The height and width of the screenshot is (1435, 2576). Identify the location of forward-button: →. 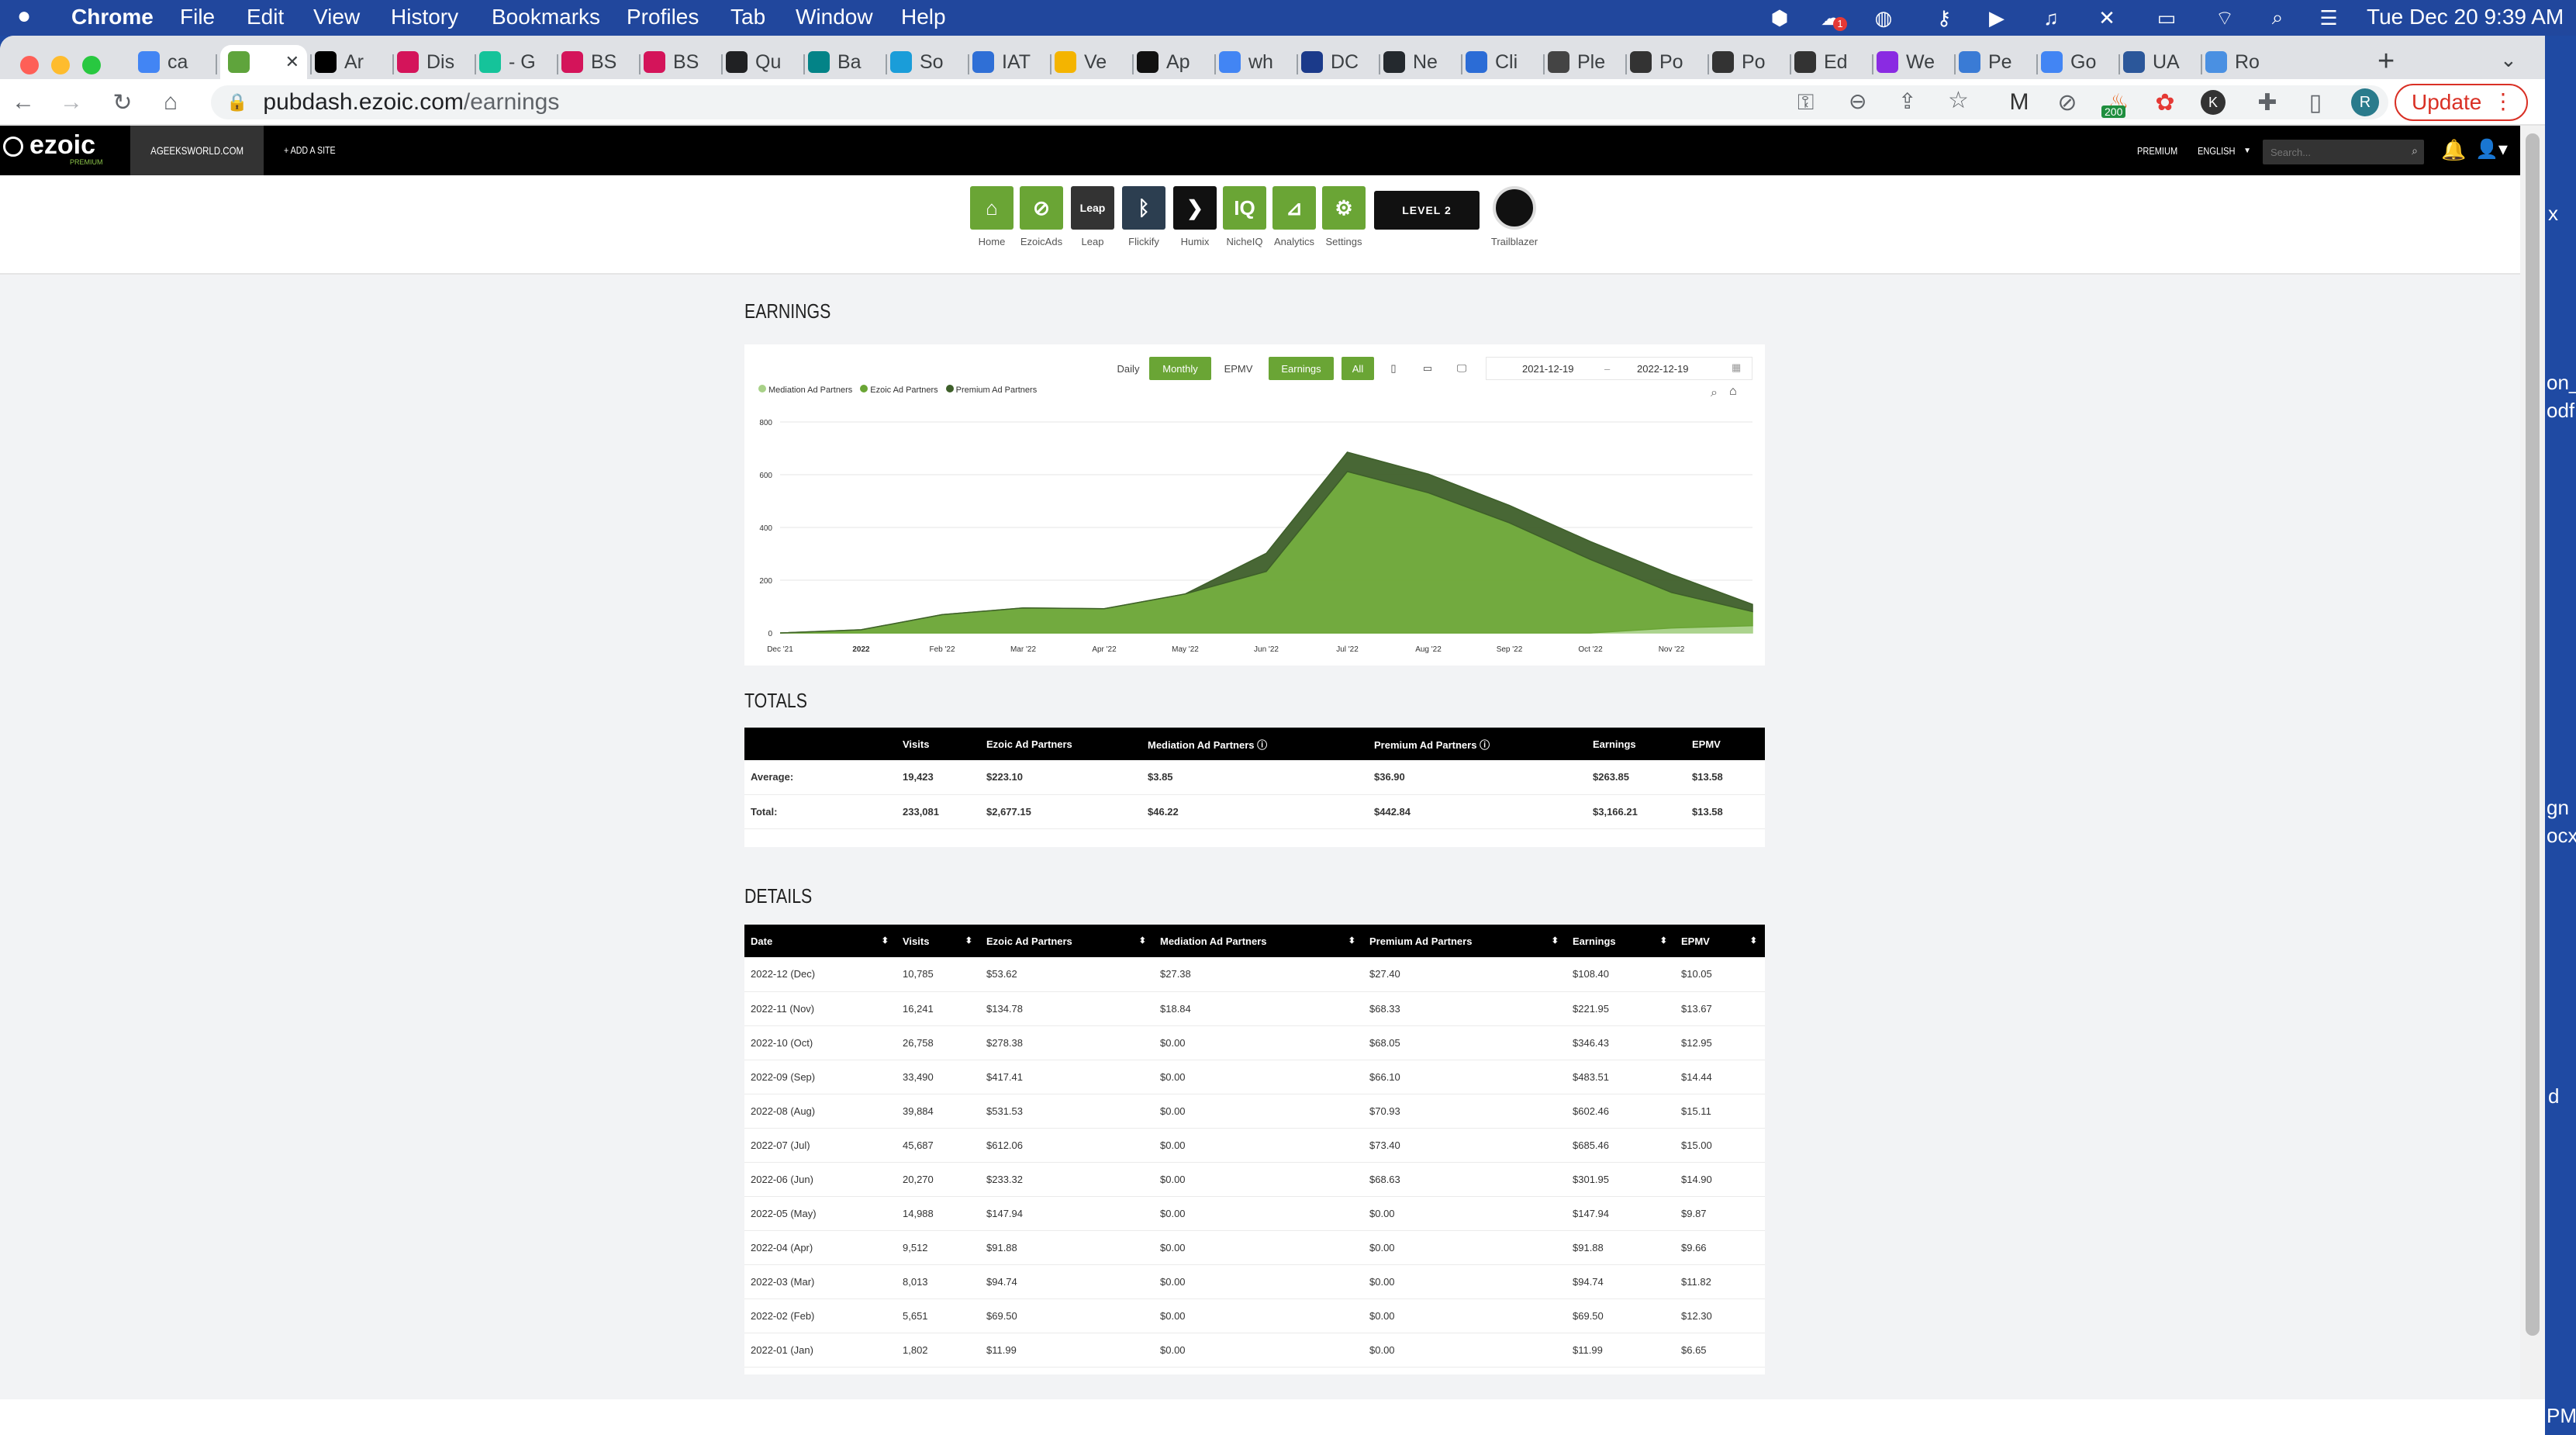
(71, 102).